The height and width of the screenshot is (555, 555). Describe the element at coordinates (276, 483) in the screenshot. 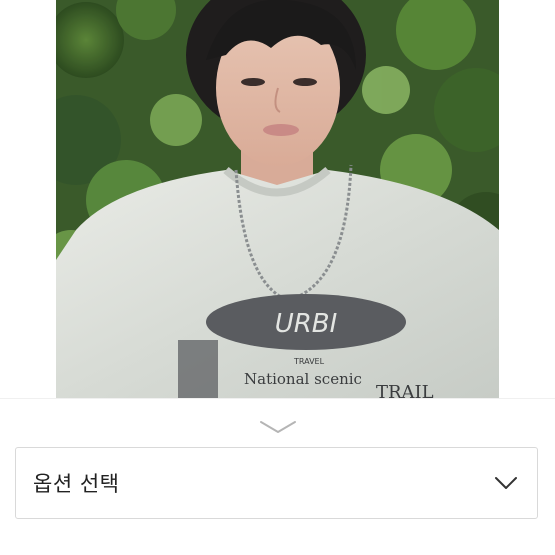

I see `option-select-dropdown: 옵션 선택` at that location.